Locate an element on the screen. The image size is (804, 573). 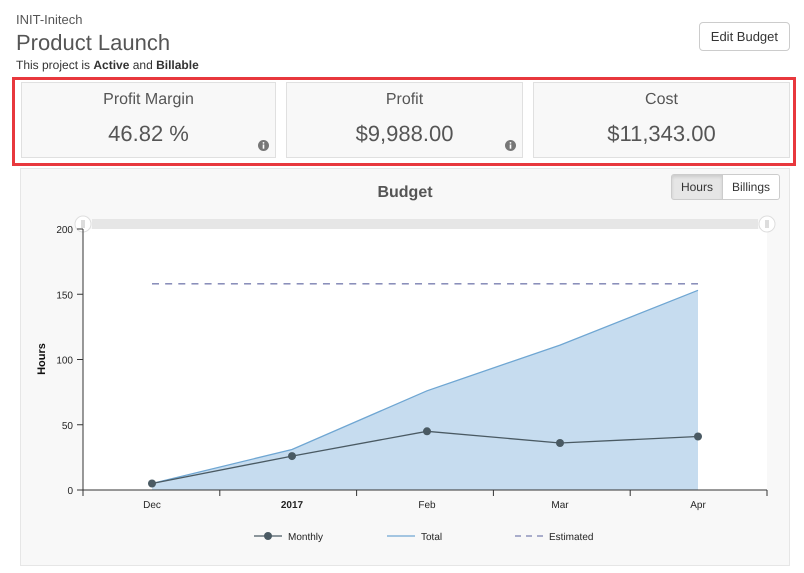
stat-label: Profit is located at coordinates (404, 100).